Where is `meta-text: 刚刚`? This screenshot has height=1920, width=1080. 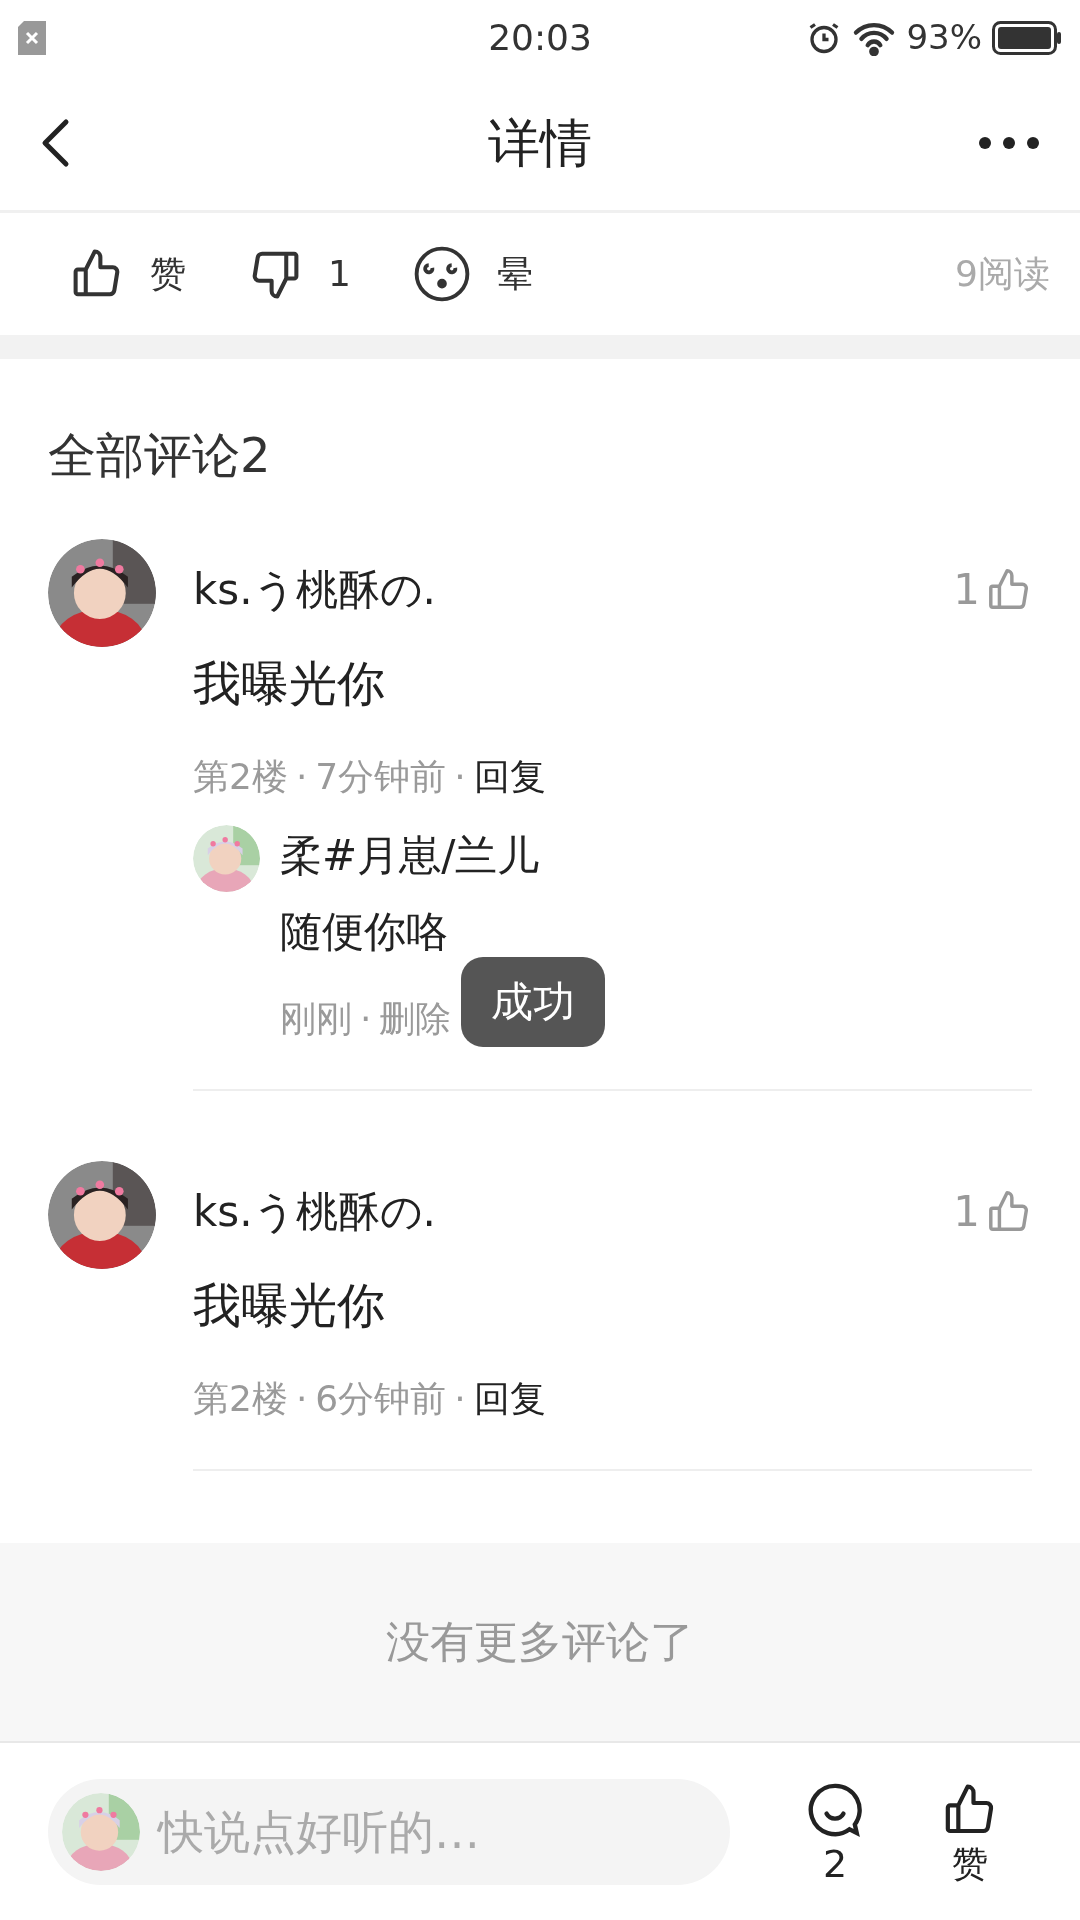 meta-text: 刚刚 is located at coordinates (316, 1019).